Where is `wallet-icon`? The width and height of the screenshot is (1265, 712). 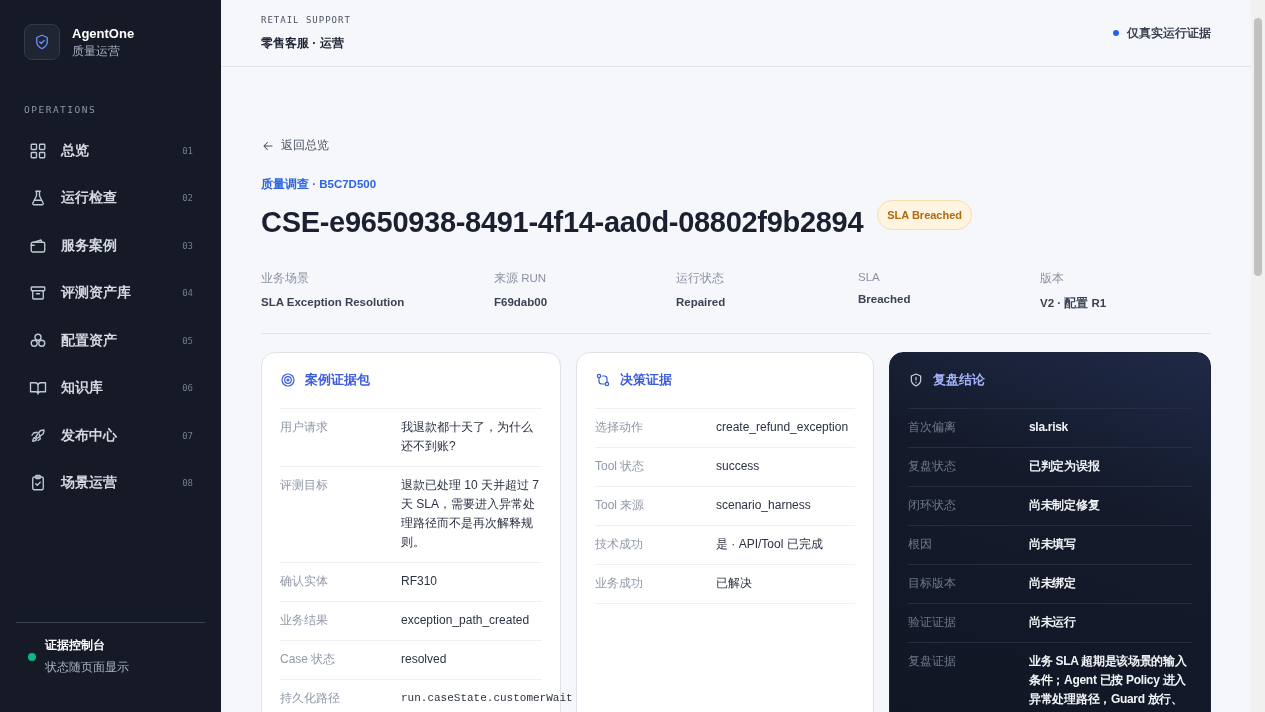
wallet-icon is located at coordinates (38, 245).